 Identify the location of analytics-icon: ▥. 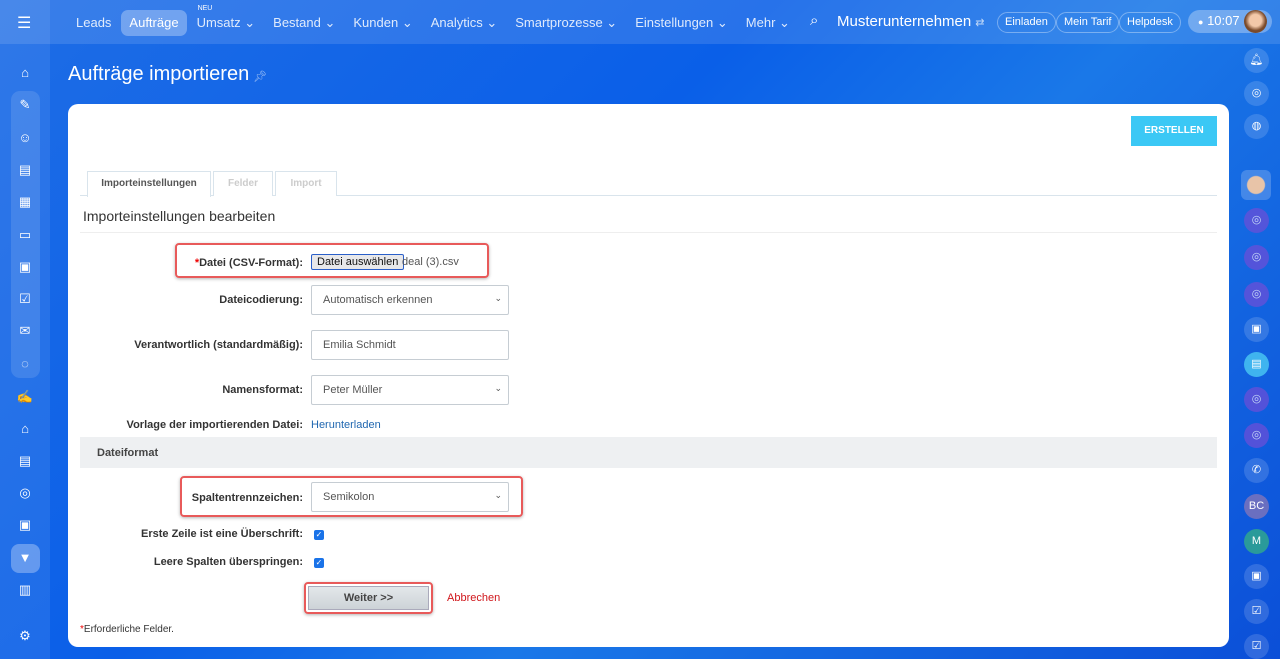
(25, 590).